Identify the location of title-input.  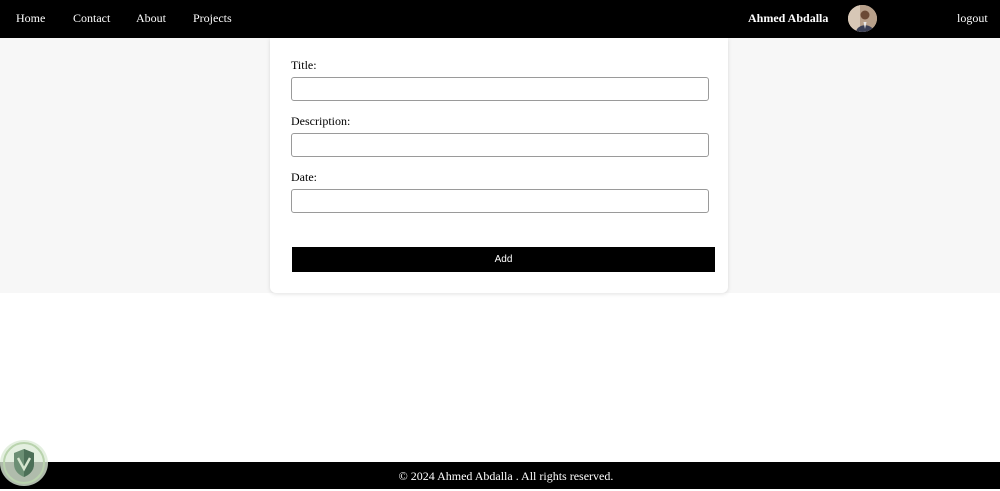
(500, 89).